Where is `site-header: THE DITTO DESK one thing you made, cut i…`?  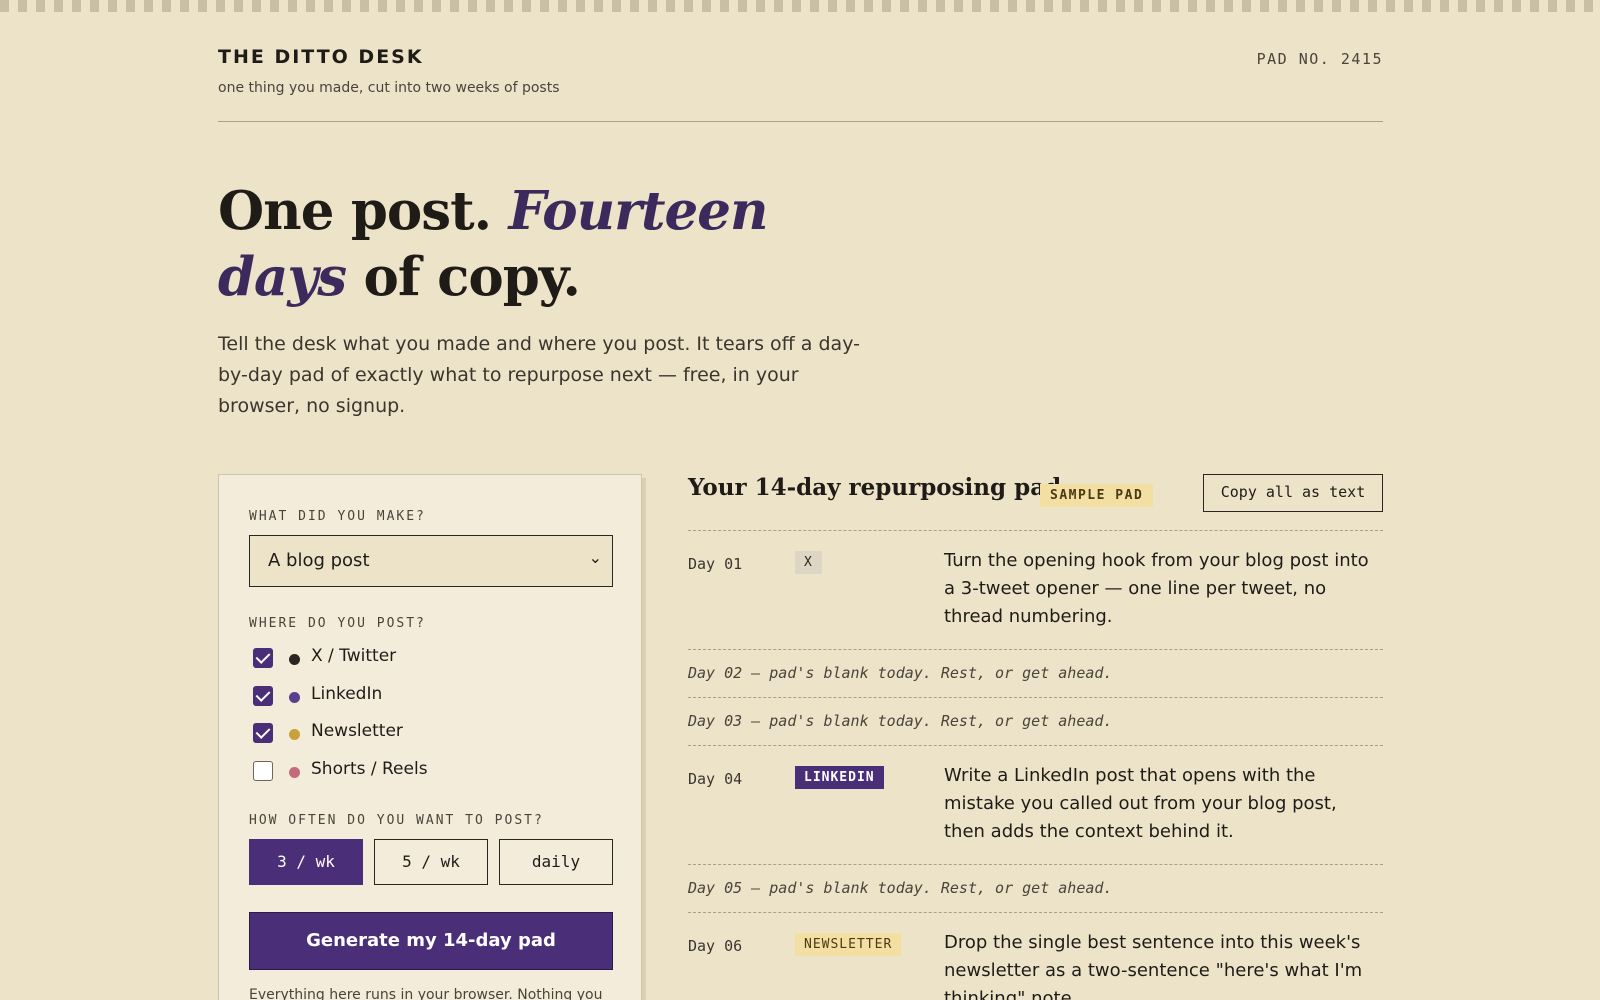
site-header: THE DITTO DESK one thing you made, cut i… is located at coordinates (800, 83).